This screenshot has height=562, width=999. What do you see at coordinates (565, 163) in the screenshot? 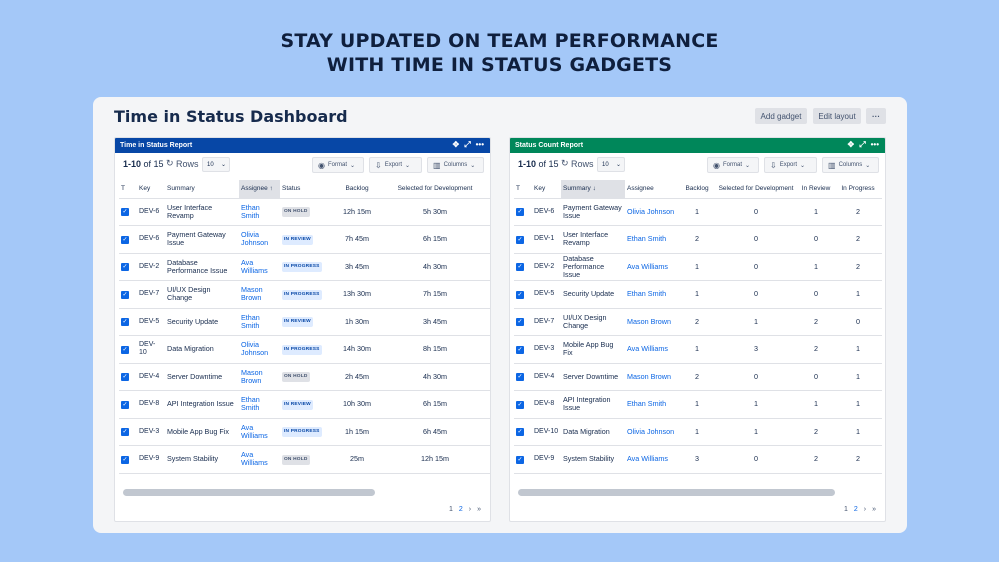
I see `refresh-icon: ↻` at bounding box center [565, 163].